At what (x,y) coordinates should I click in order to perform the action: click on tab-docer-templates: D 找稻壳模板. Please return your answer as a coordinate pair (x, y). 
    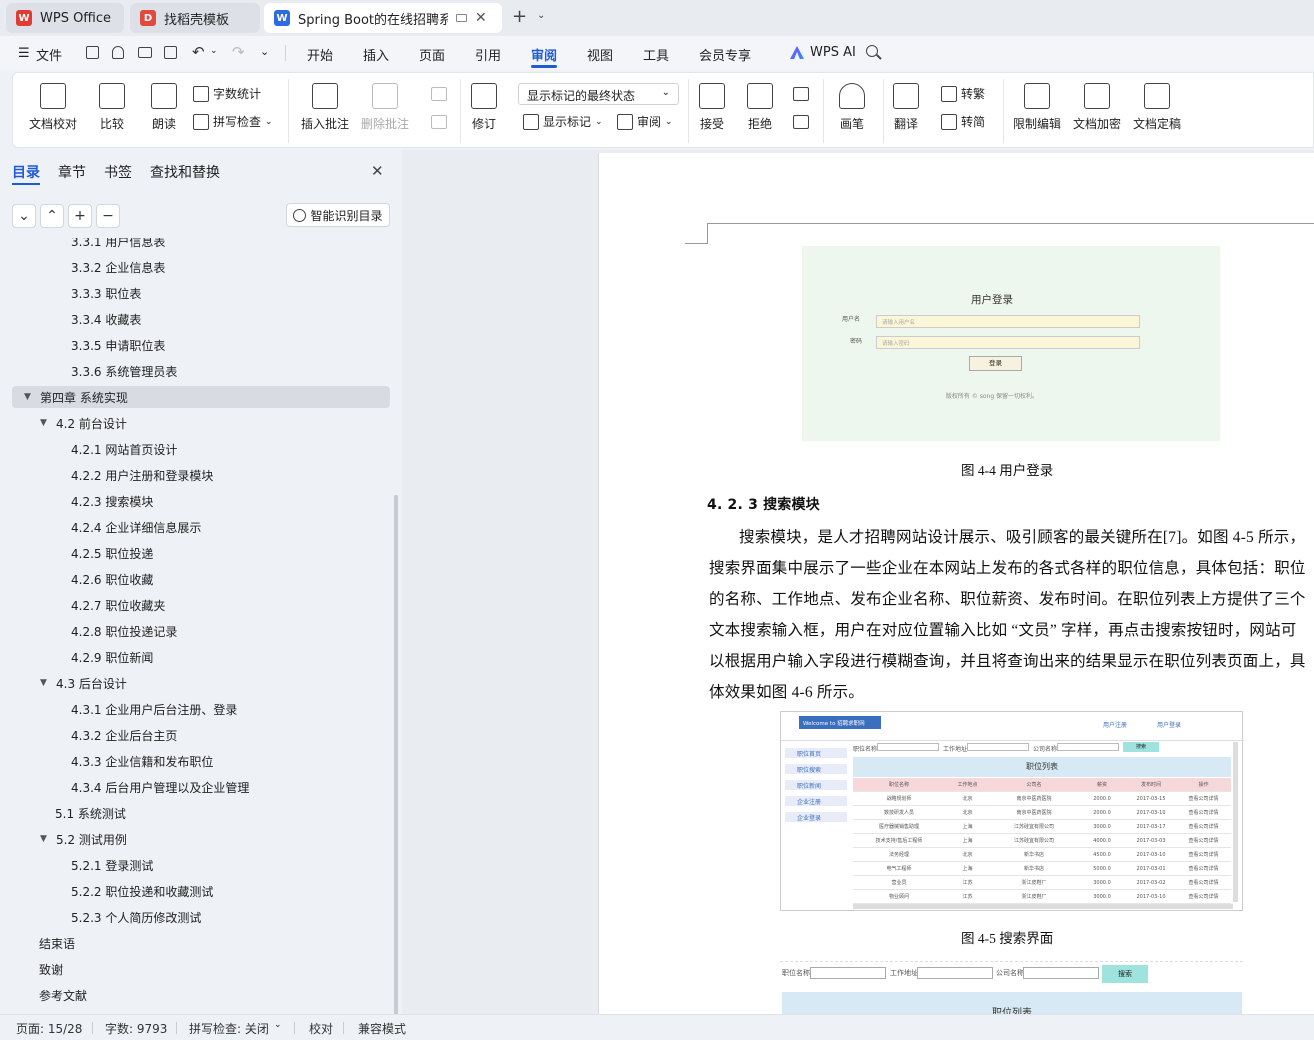
    Looking at the image, I should click on (195, 18).